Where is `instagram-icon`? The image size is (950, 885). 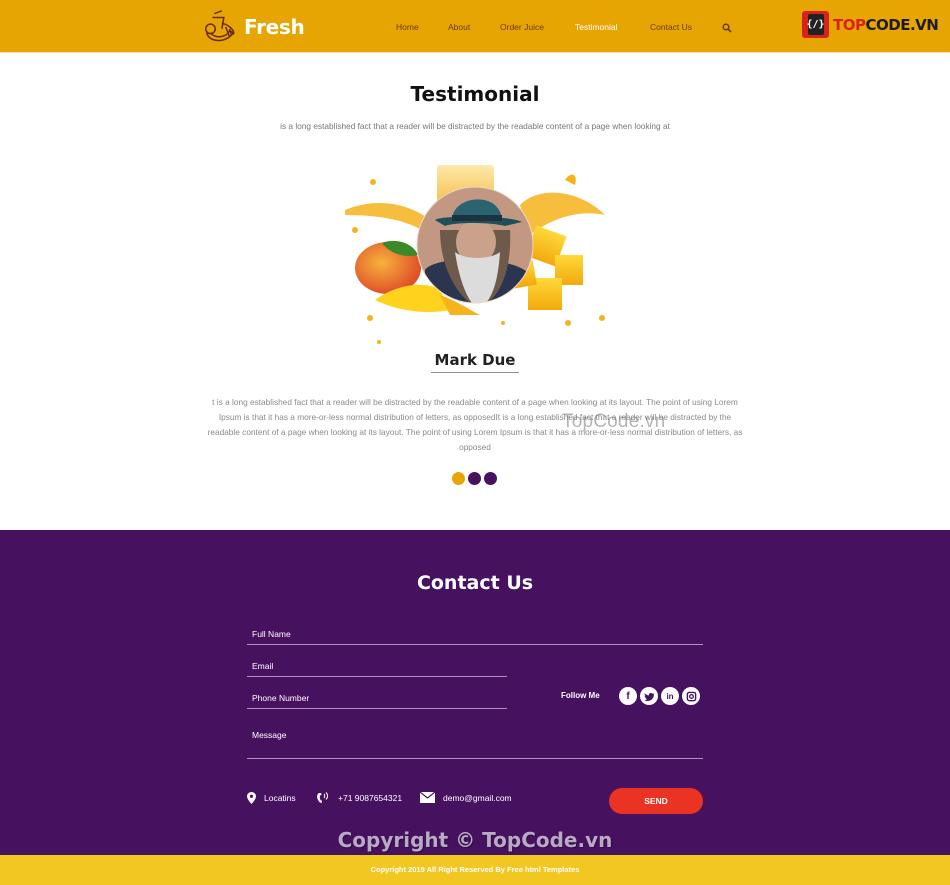
instagram-icon is located at coordinates (691, 696).